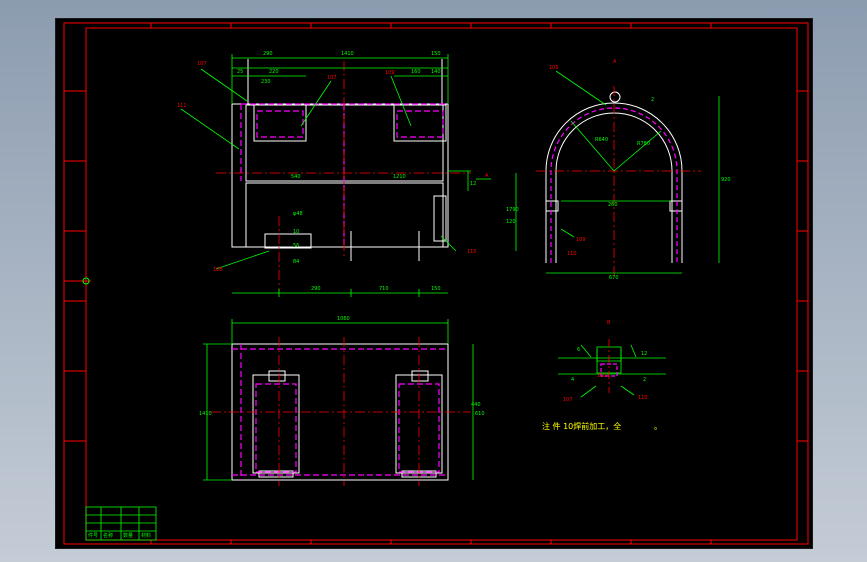 The image size is (867, 562). I want to click on balloon: 108, so click(218, 270).